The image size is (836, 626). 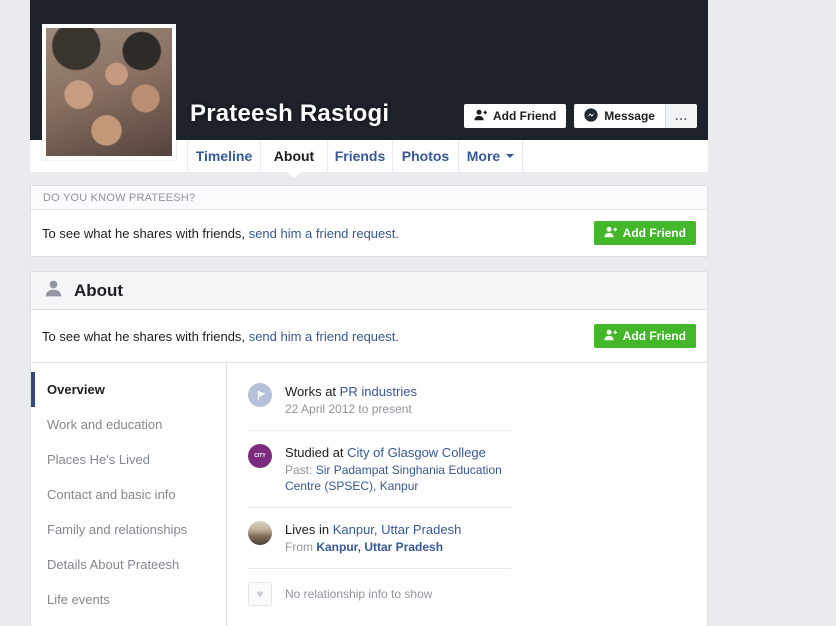 I want to click on nav-item-overview: Overview, so click(x=128, y=389).